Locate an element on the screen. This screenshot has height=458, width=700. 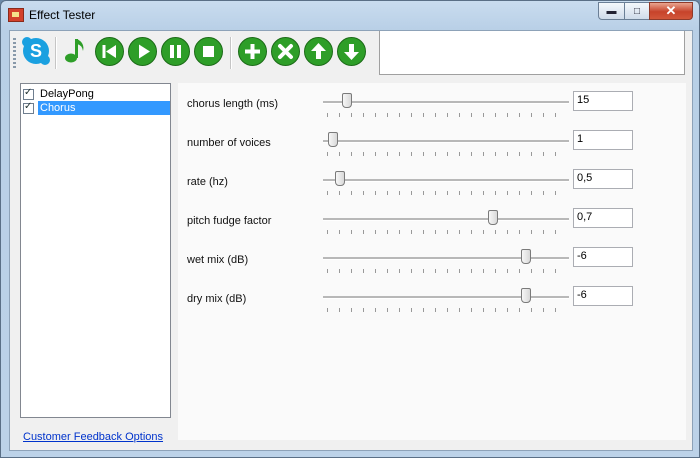
rewind-button is located at coordinates (109, 51).